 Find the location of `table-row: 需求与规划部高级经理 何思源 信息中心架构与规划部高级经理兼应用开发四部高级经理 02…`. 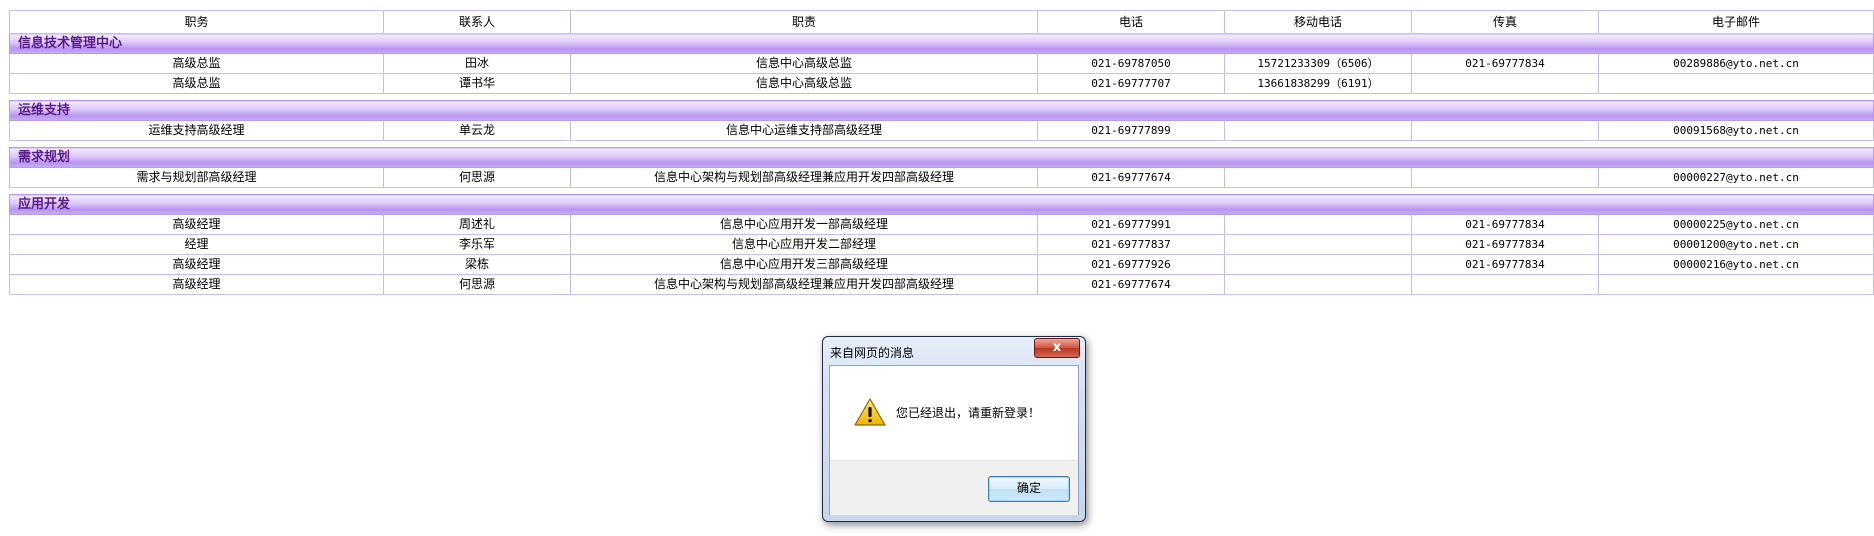

table-row: 需求与规划部高级经理 何思源 信息中心架构与规划部高级经理兼应用开发四部高级经理 02… is located at coordinates (941, 177).